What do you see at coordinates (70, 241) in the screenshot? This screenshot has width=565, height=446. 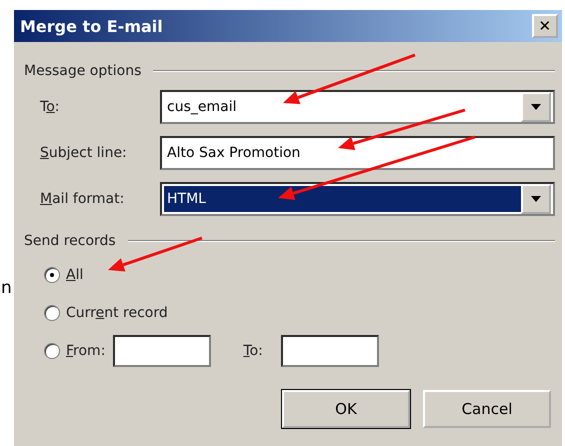 I see `group-heading: Send records` at bounding box center [70, 241].